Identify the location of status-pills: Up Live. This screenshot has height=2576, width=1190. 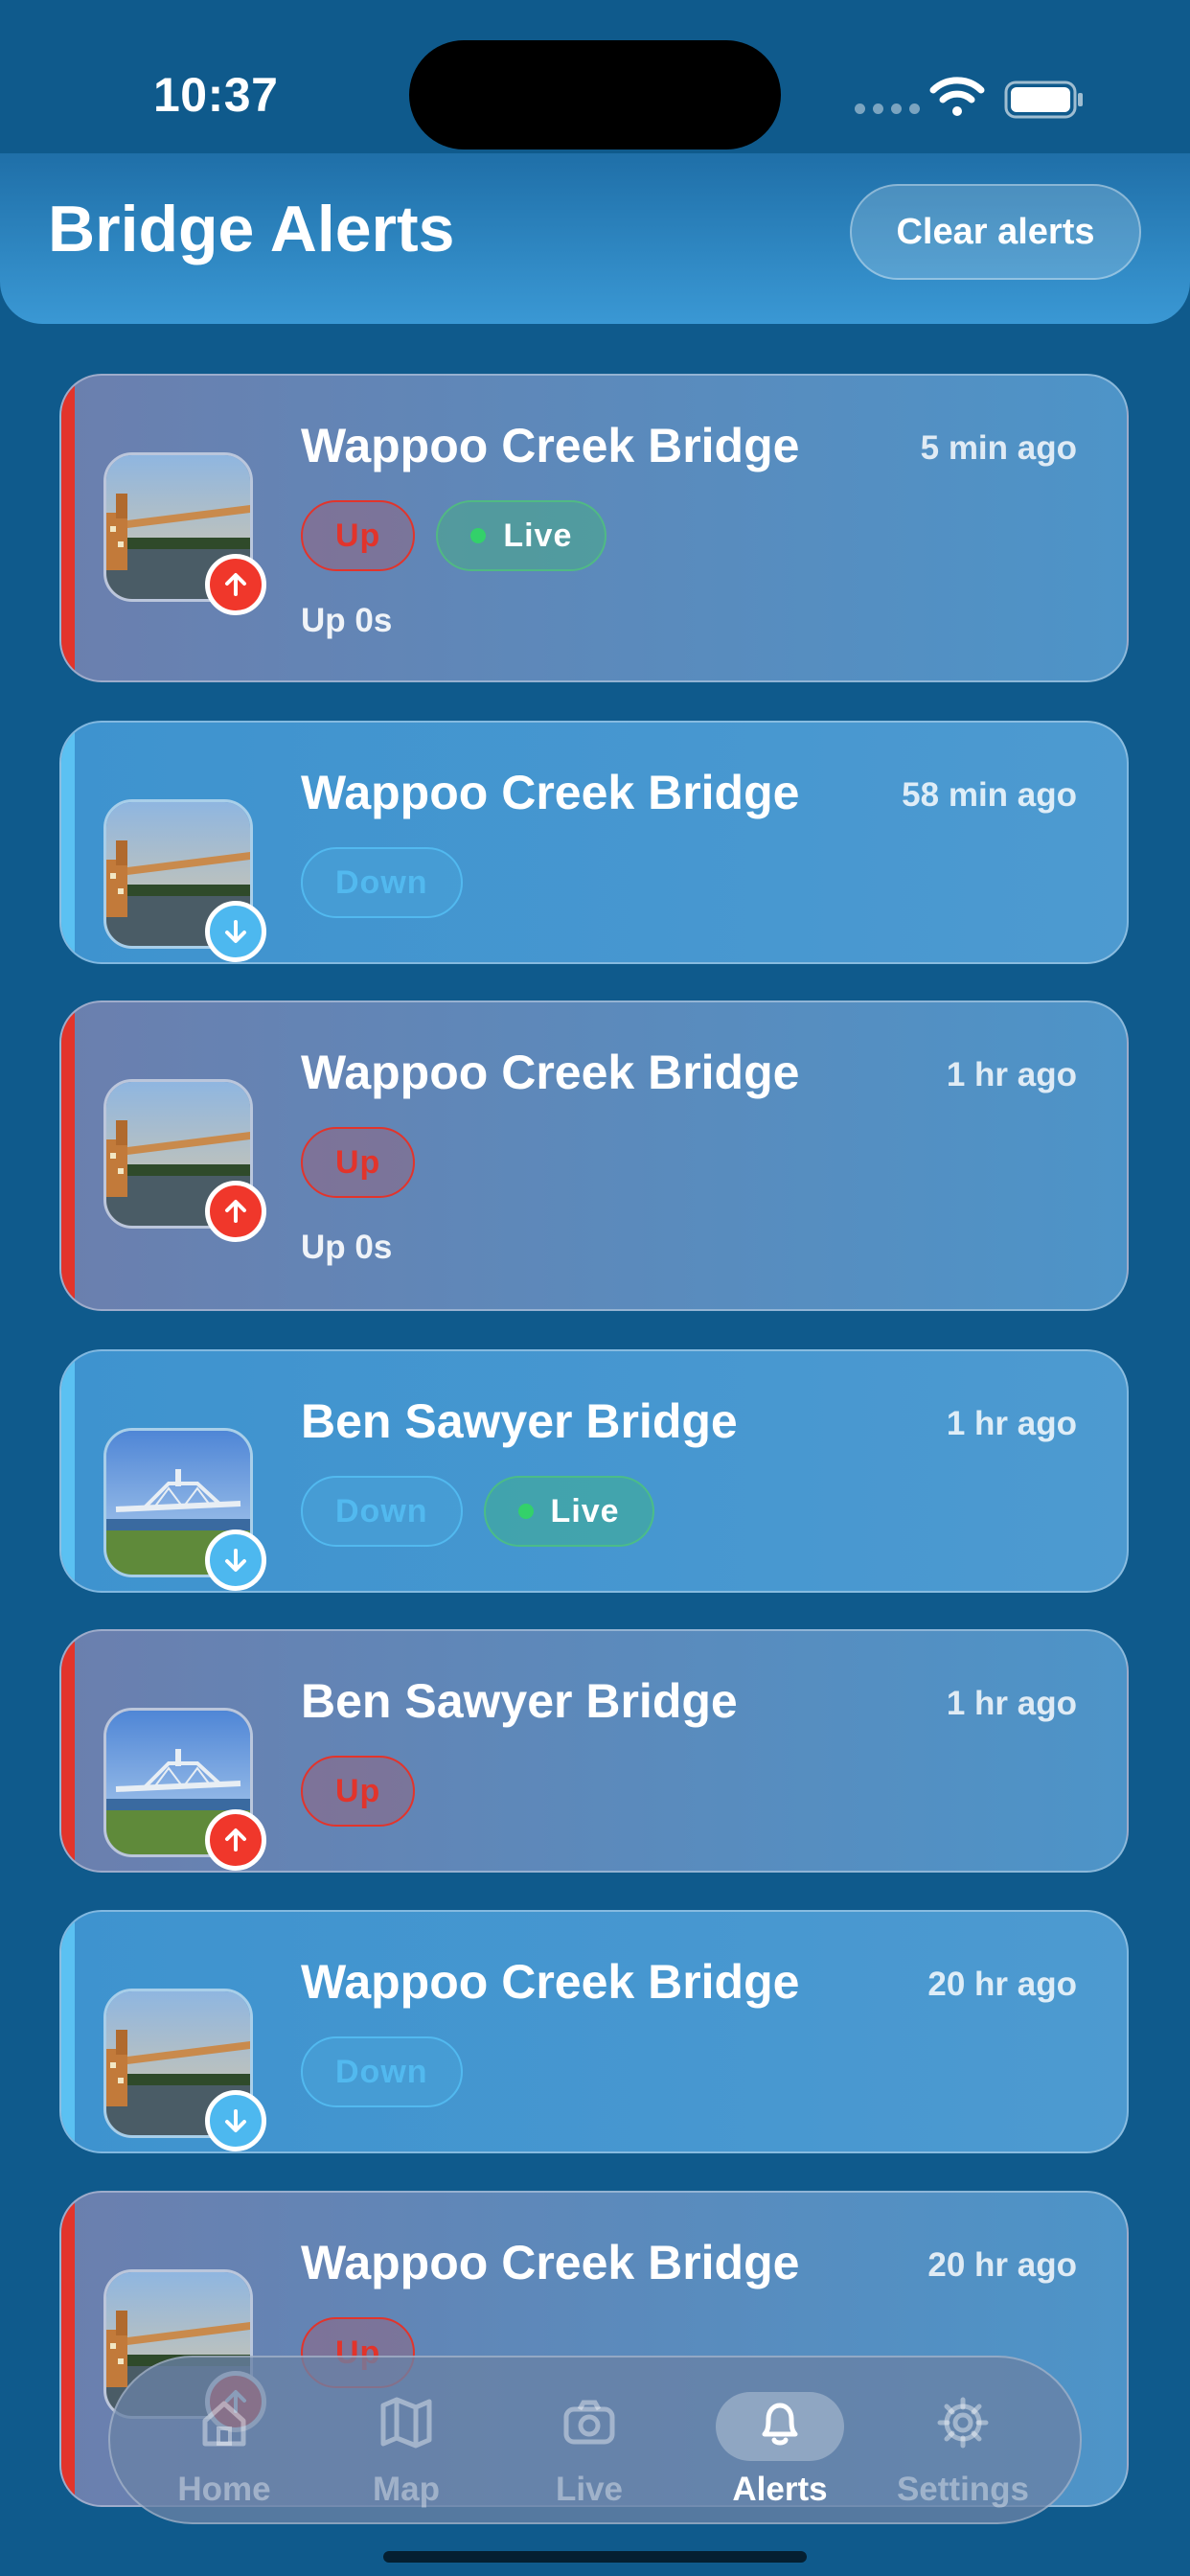
(454, 535).